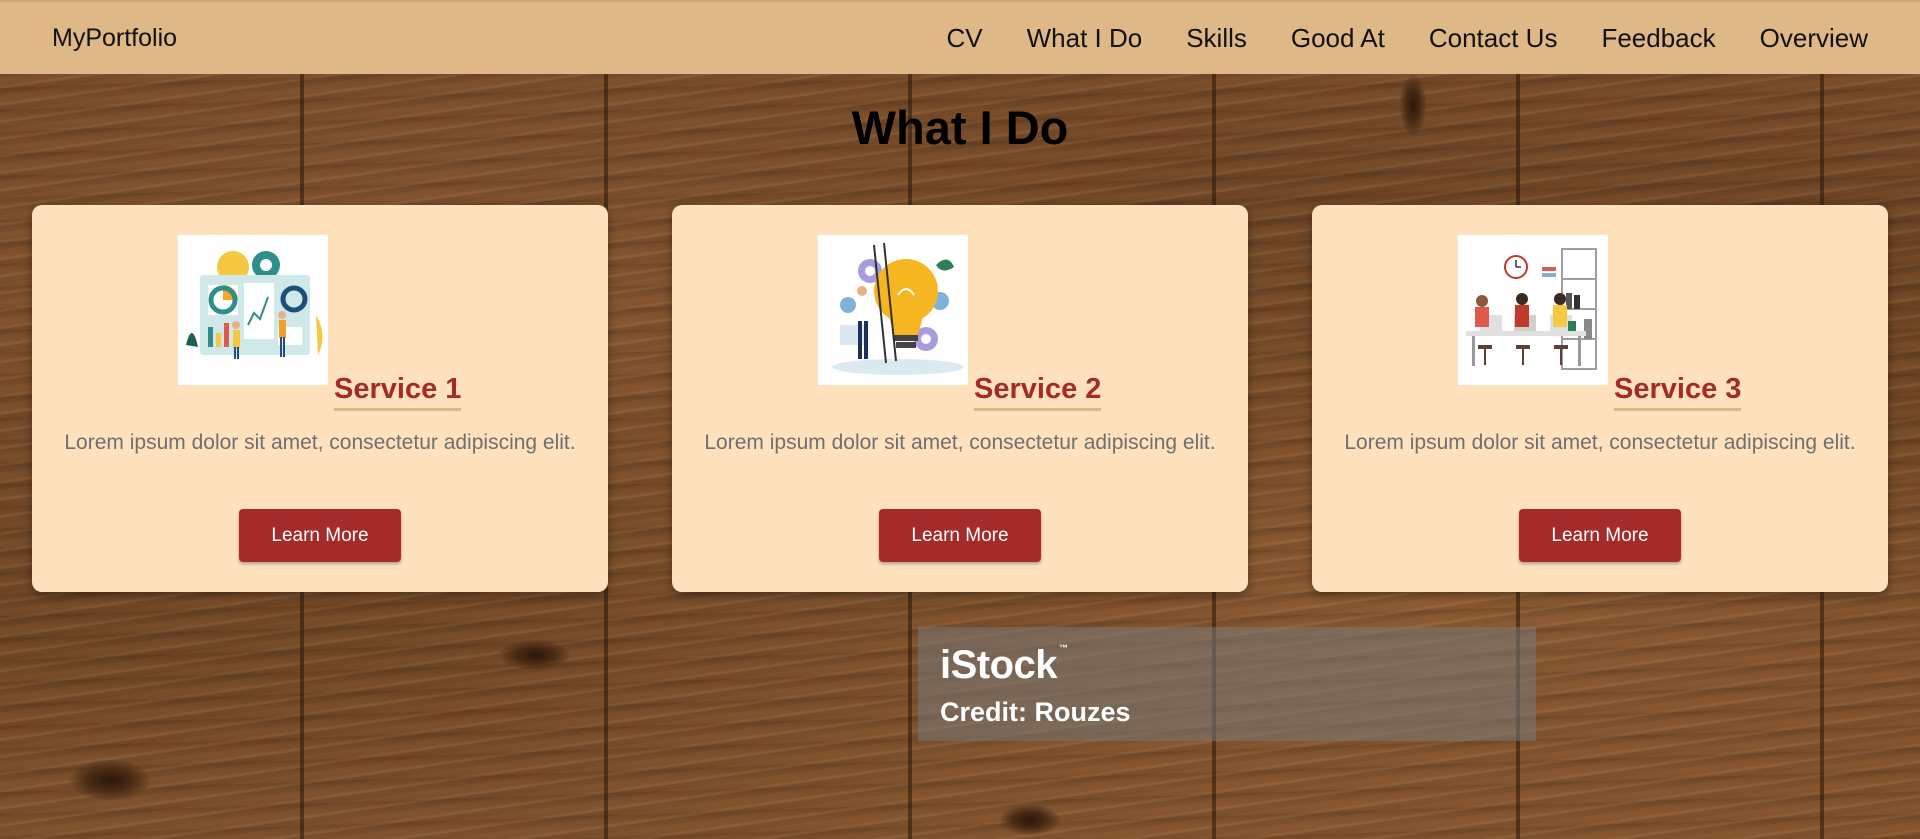 Image resolution: width=1920 pixels, height=839 pixels. I want to click on service-title: Service 3, so click(1678, 392).